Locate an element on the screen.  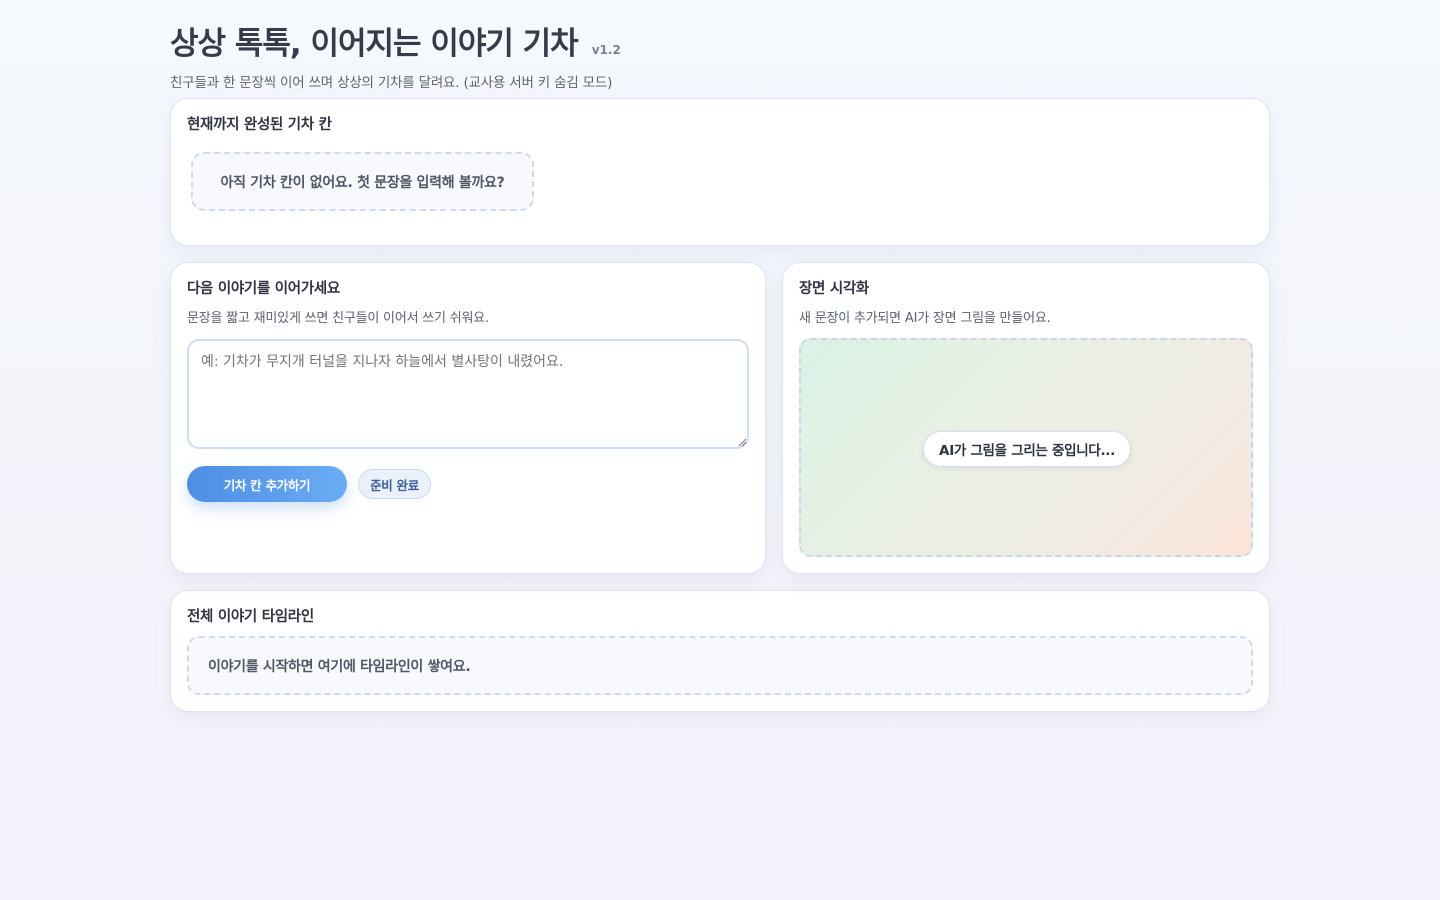
story-input-description: 문장을 짧고 재미있게 쓰면 친구들이 이어서 쓰기 쉬워요. is located at coordinates (338, 318).